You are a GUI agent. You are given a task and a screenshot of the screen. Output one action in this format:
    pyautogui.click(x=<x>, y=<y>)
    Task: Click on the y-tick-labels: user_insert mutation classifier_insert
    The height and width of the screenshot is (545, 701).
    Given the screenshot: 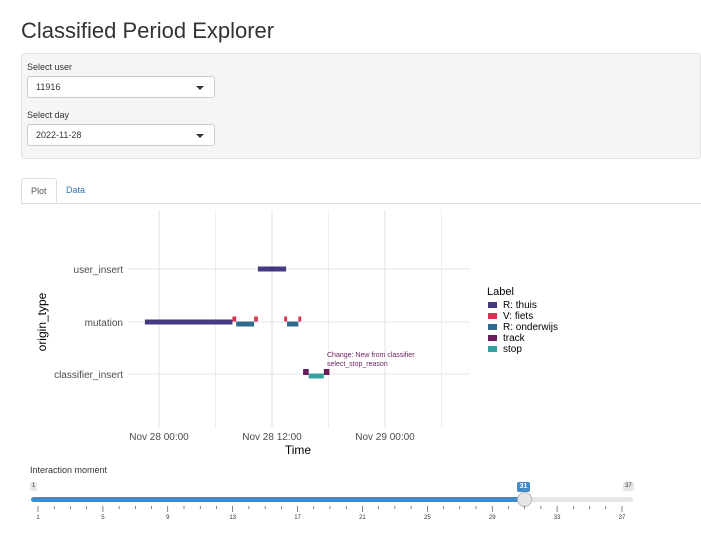 What is the action you would take?
    pyautogui.click(x=88, y=323)
    